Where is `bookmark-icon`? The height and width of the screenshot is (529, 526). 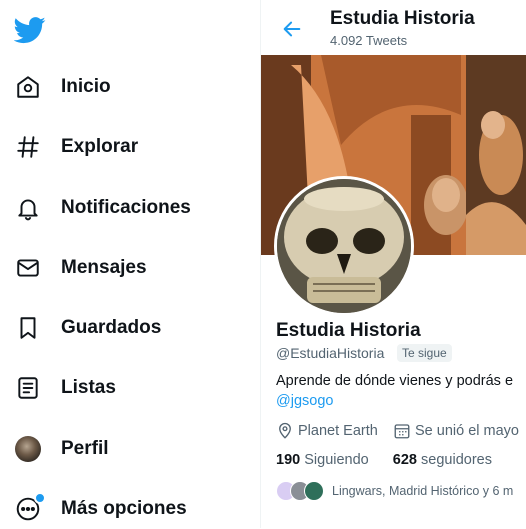 bookmark-icon is located at coordinates (28, 328).